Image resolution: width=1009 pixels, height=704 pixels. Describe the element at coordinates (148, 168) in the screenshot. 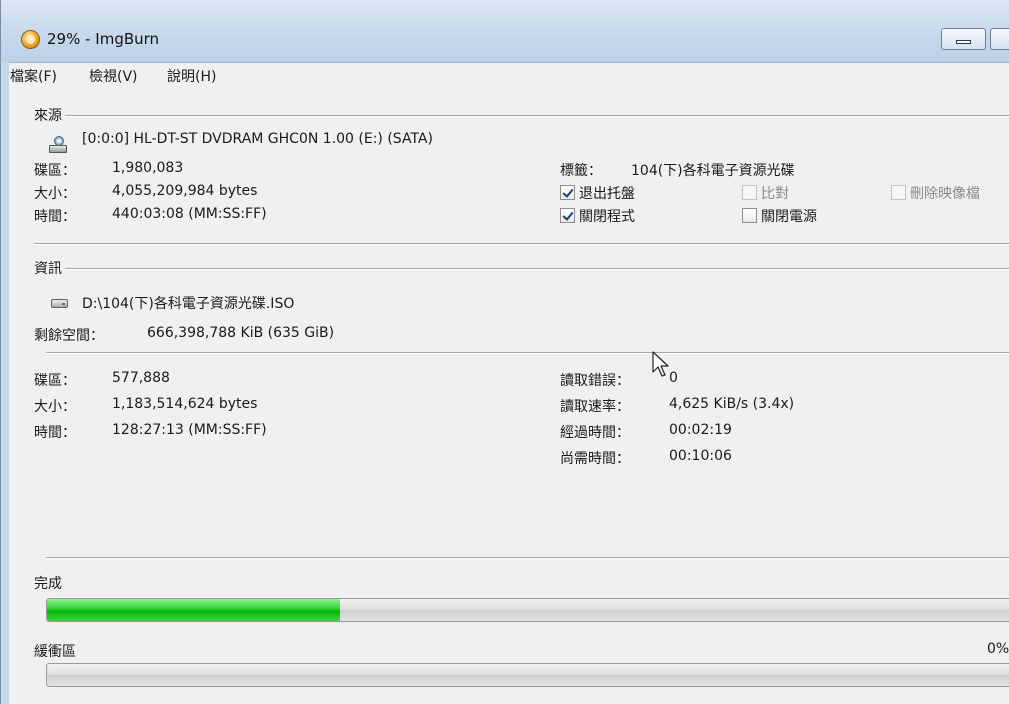

I see `source-sectors-value: 1,980,083` at that location.